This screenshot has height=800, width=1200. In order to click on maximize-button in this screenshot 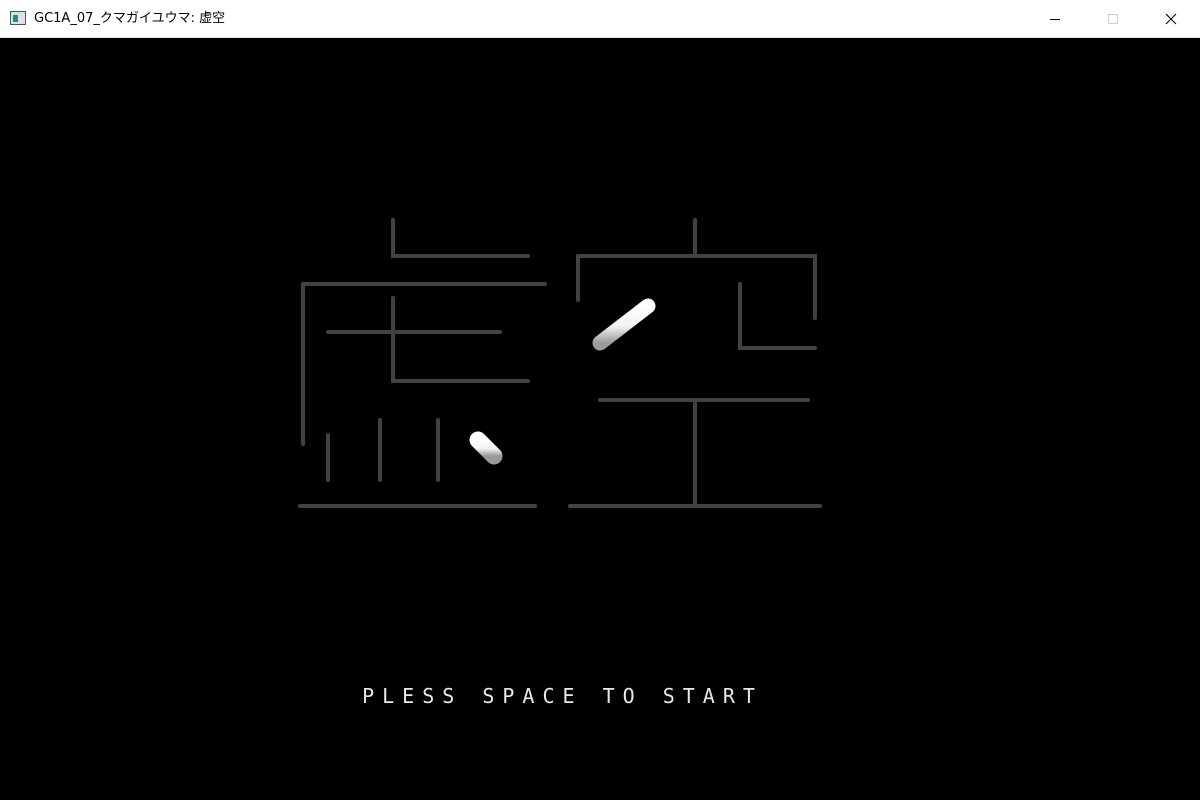, I will do `click(1113, 18)`.